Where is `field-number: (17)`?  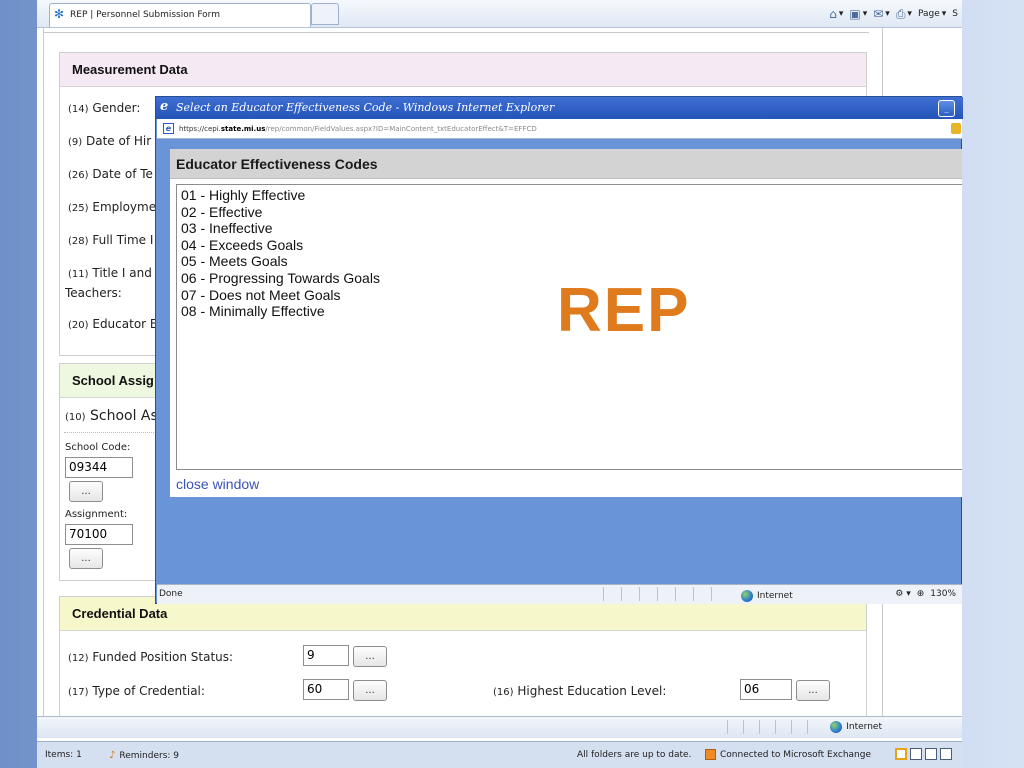
field-number: (17) is located at coordinates (78, 692).